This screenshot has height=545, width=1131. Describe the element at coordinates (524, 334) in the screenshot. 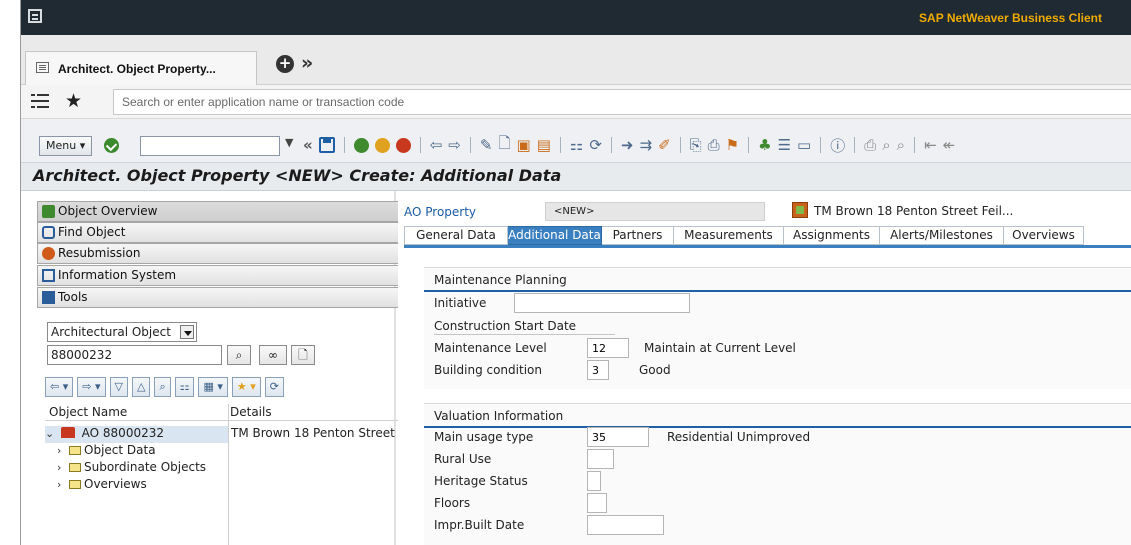

I see `underline` at that location.